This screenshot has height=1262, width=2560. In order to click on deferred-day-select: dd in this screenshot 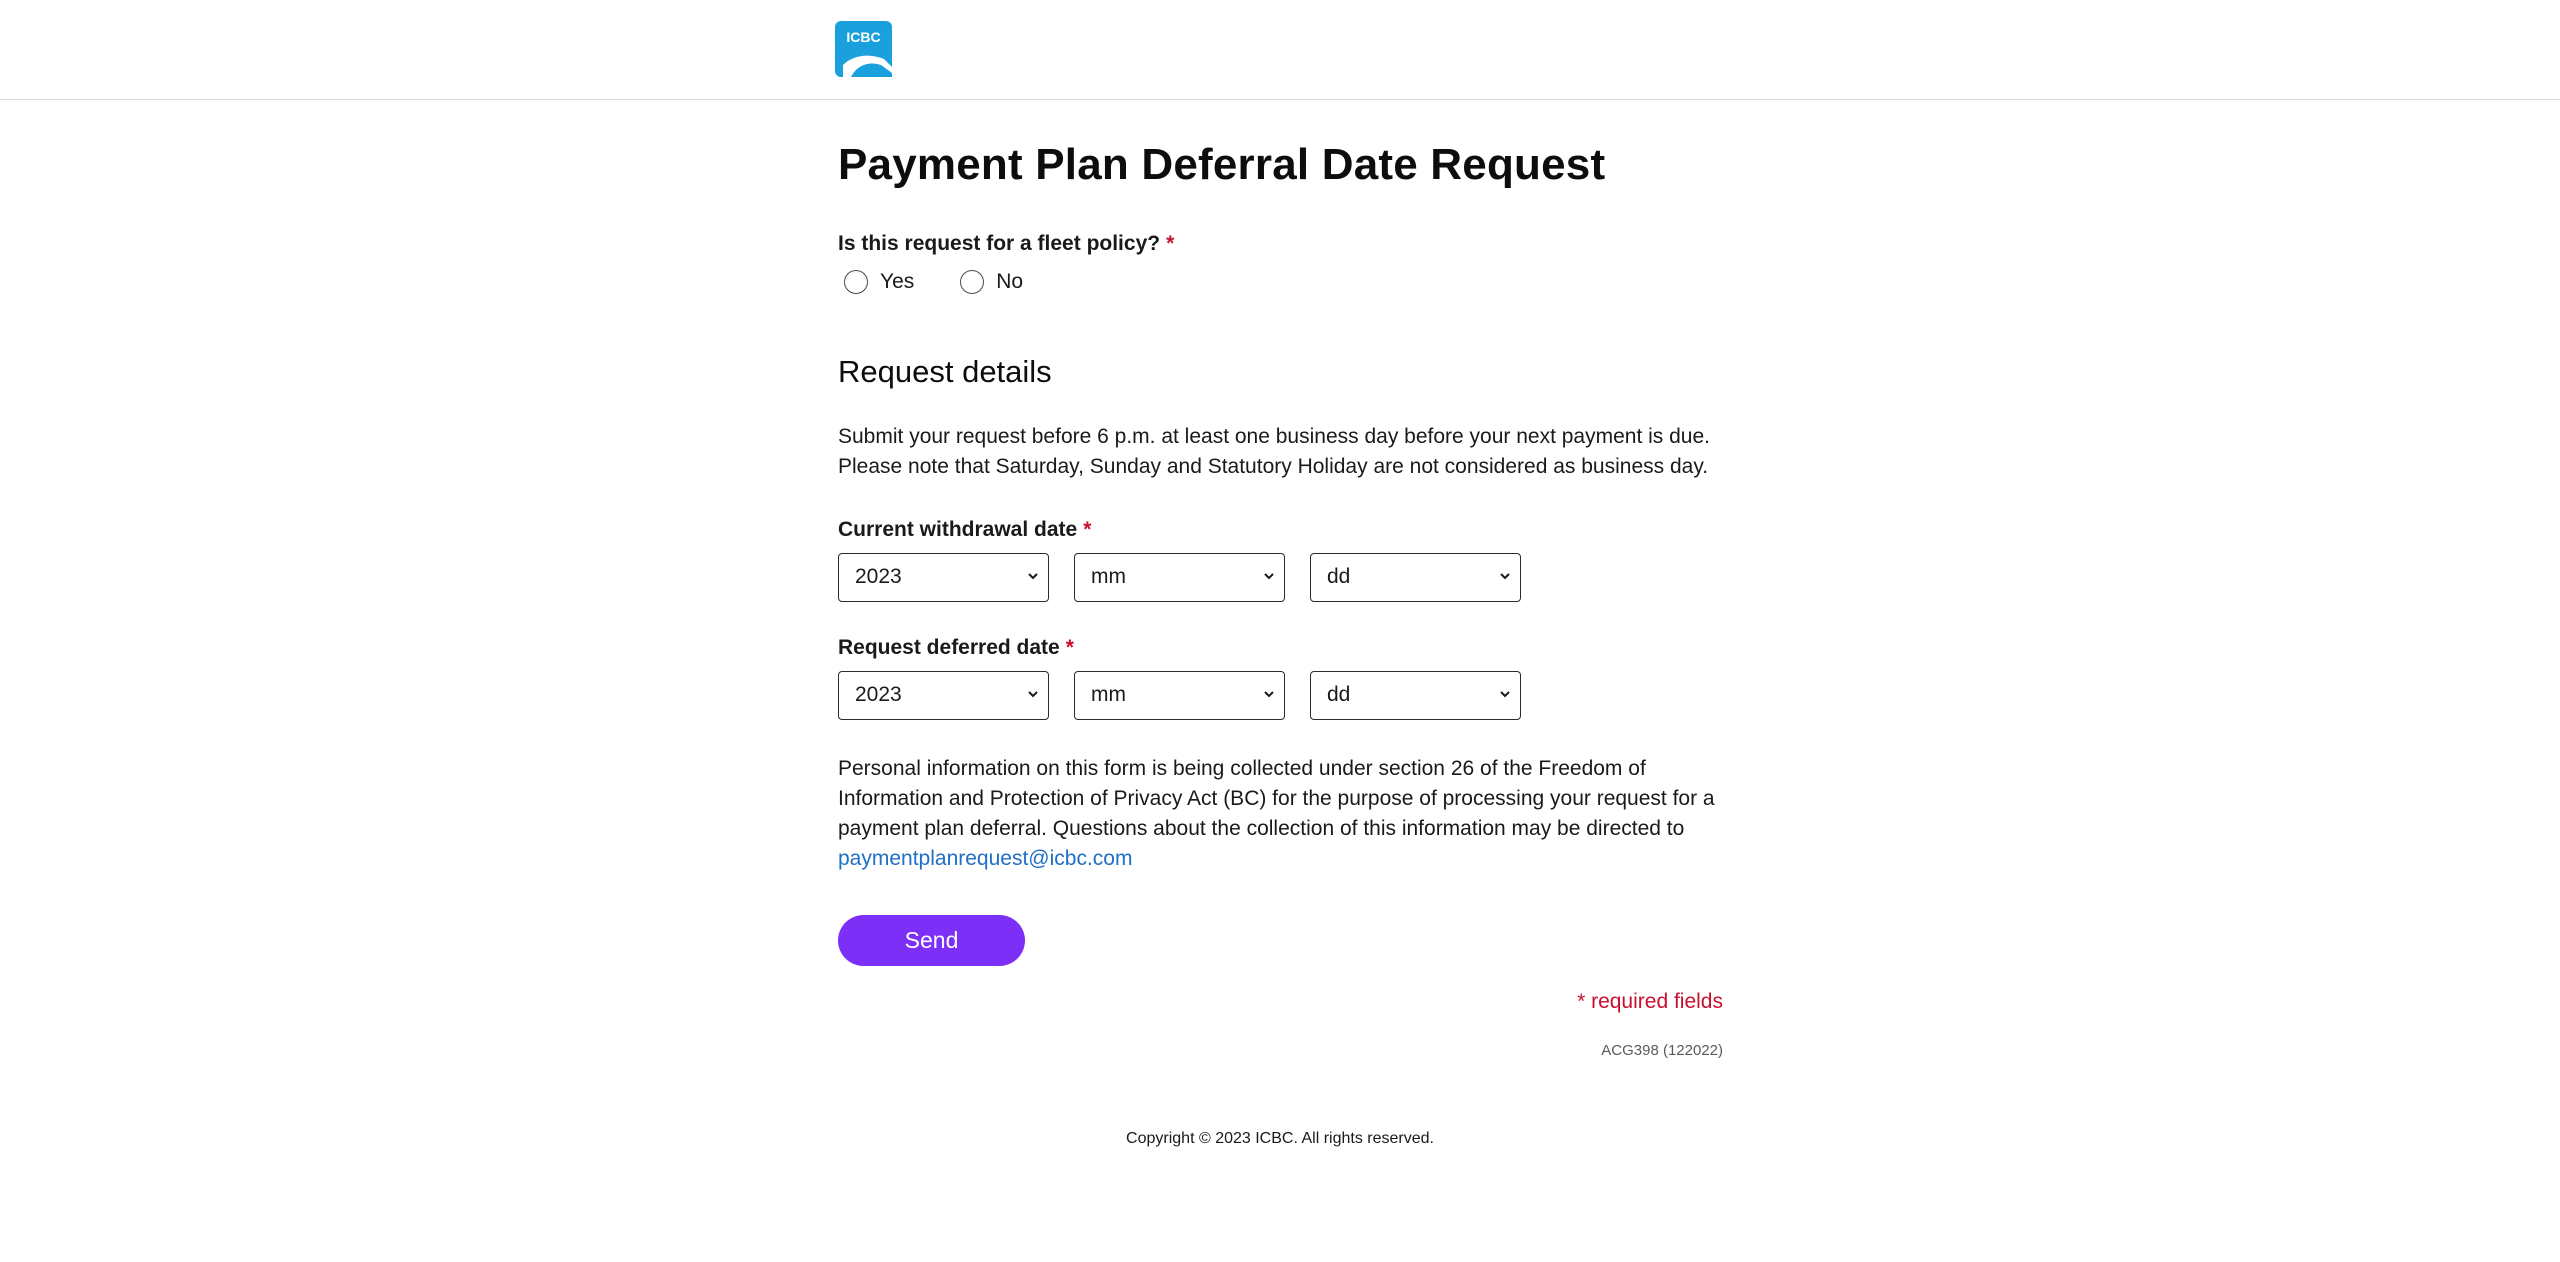, I will do `click(1415, 695)`.